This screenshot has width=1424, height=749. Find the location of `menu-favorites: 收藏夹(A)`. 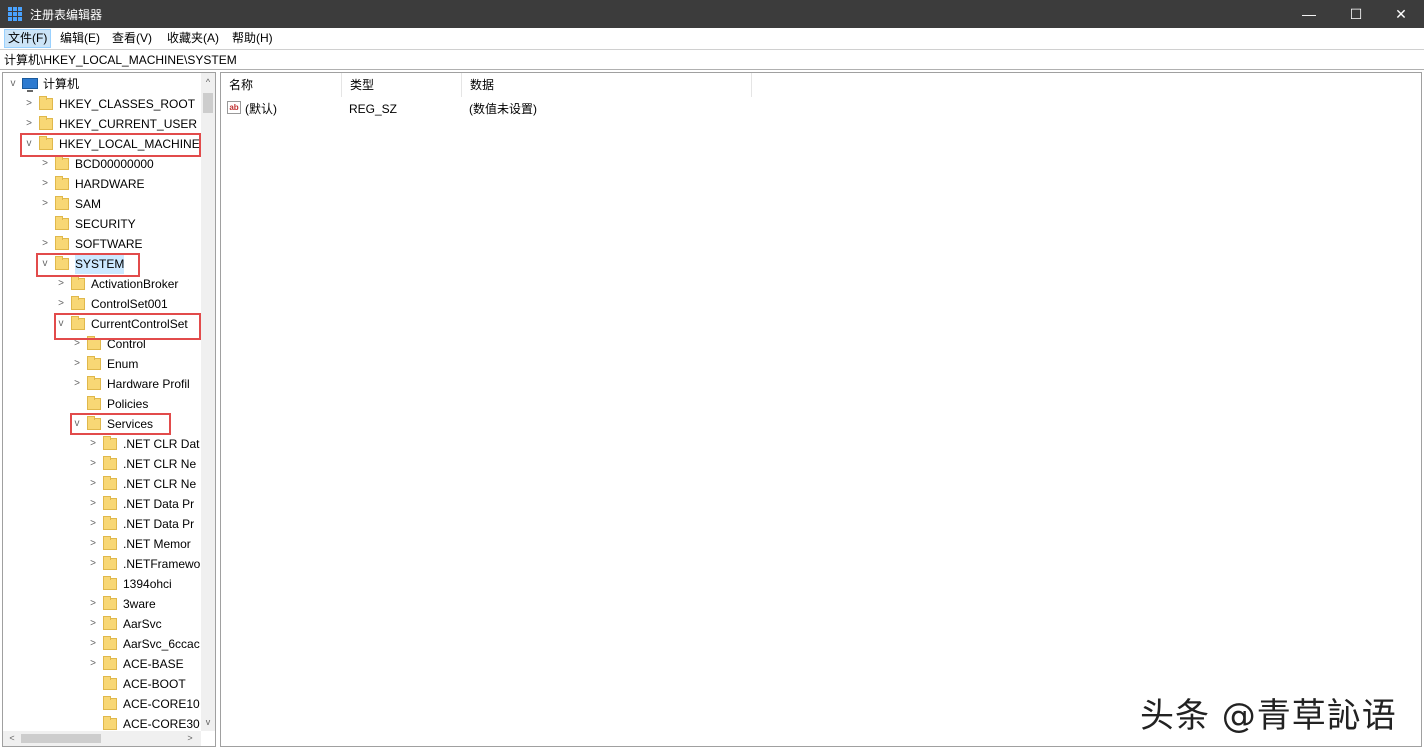

menu-favorites: 收藏夹(A) is located at coordinates (193, 38).